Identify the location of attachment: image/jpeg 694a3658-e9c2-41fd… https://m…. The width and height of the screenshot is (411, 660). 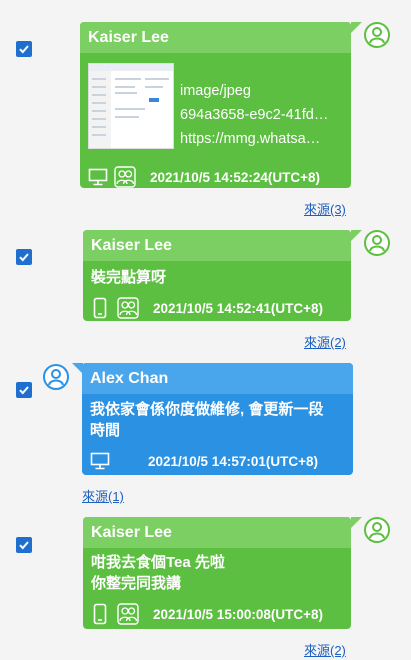
(215, 102).